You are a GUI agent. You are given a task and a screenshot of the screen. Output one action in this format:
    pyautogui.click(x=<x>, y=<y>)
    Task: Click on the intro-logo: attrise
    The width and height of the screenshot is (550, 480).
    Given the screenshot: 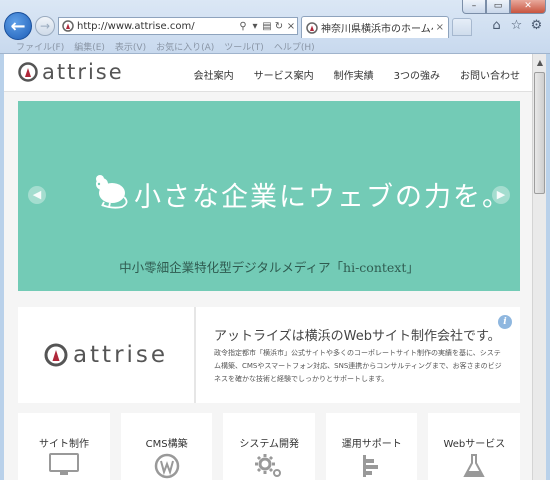 What is the action you would take?
    pyautogui.click(x=107, y=355)
    